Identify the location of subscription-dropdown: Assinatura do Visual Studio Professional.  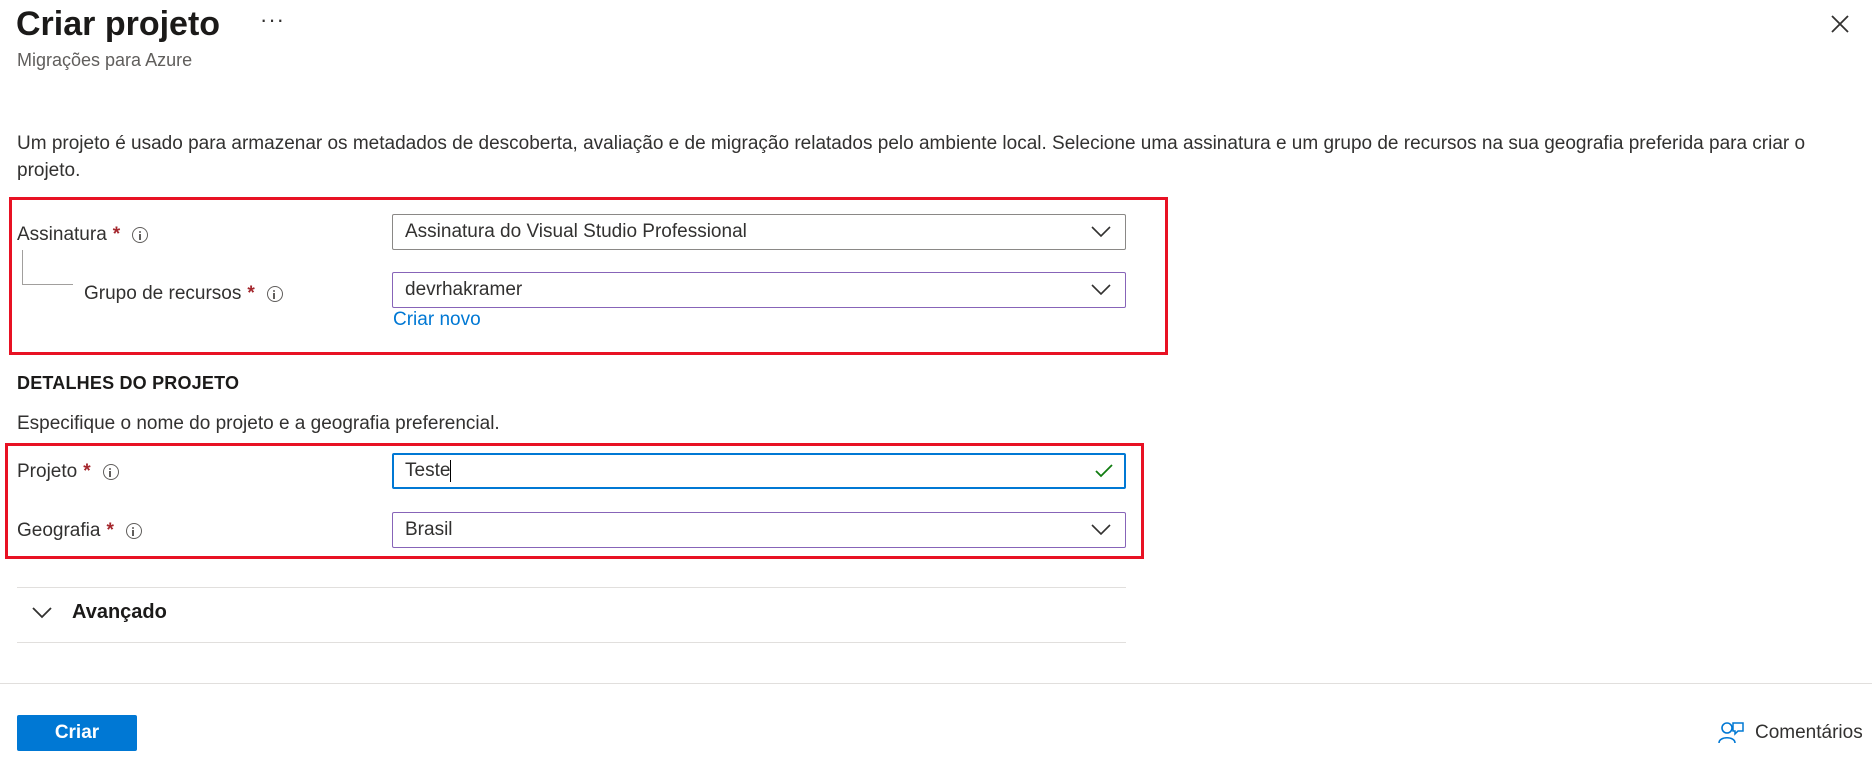
(759, 232).